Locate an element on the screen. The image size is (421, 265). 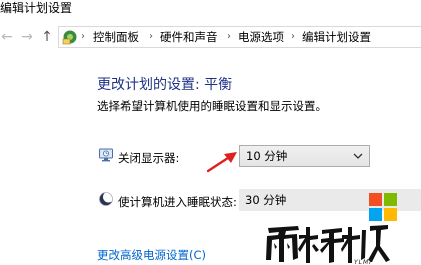
ylmf-watermark-logo: YLMF is located at coordinates (328, 245).